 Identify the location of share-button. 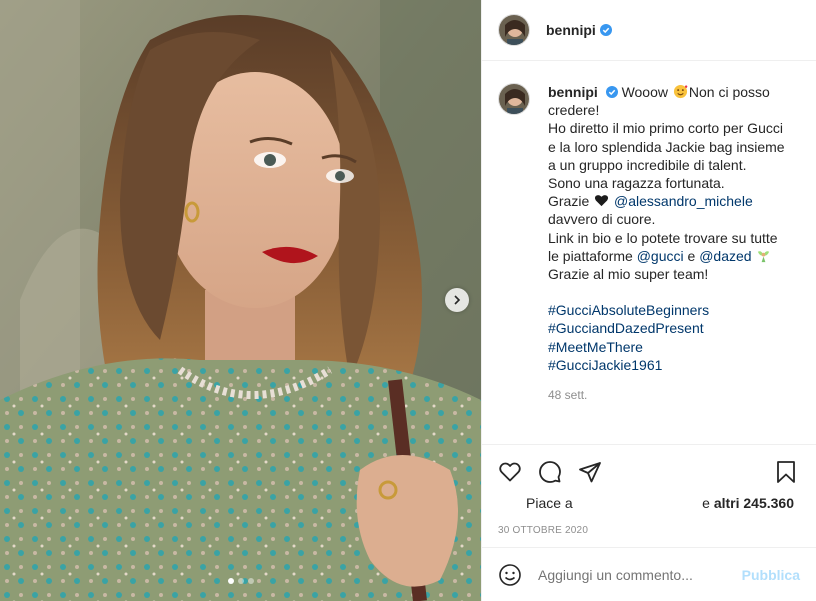
(590, 472).